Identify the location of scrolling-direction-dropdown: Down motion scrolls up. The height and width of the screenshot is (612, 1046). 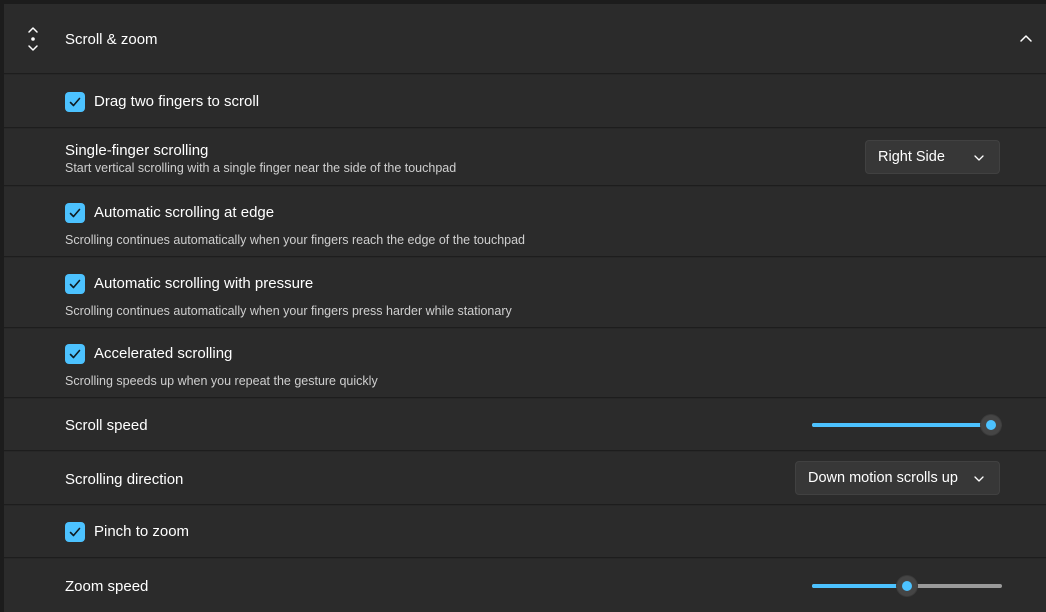
(897, 478).